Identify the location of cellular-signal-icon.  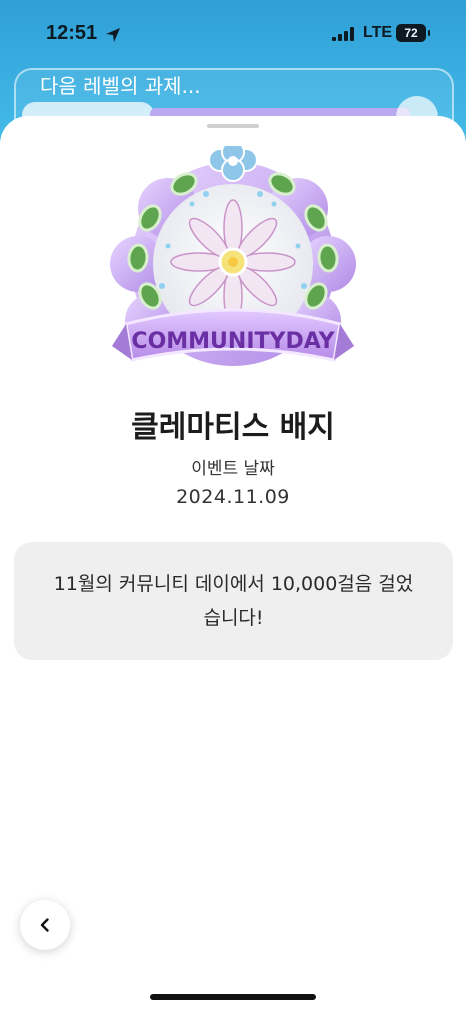
(343, 34).